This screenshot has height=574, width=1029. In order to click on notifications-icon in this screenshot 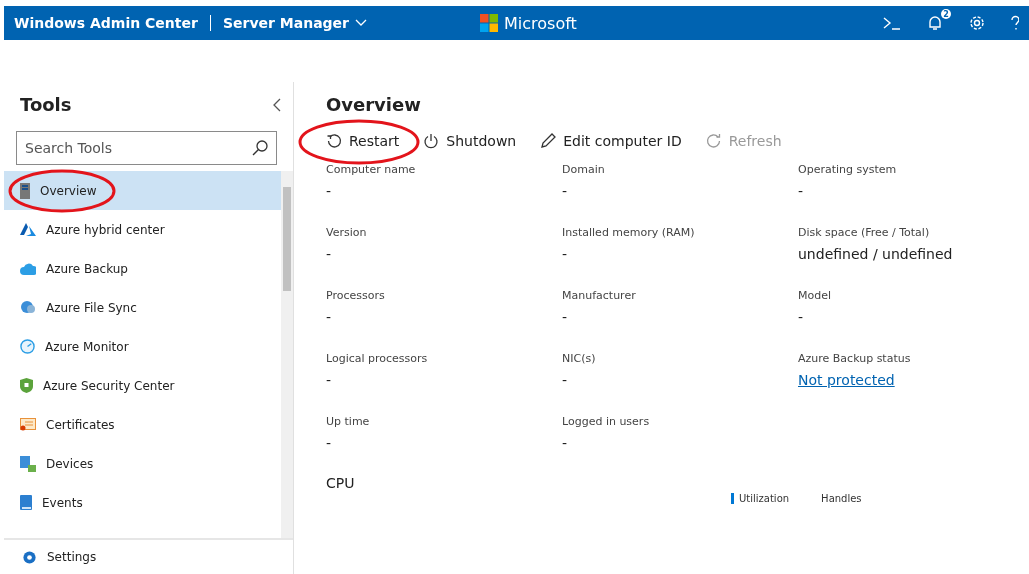, I will do `click(935, 23)`.